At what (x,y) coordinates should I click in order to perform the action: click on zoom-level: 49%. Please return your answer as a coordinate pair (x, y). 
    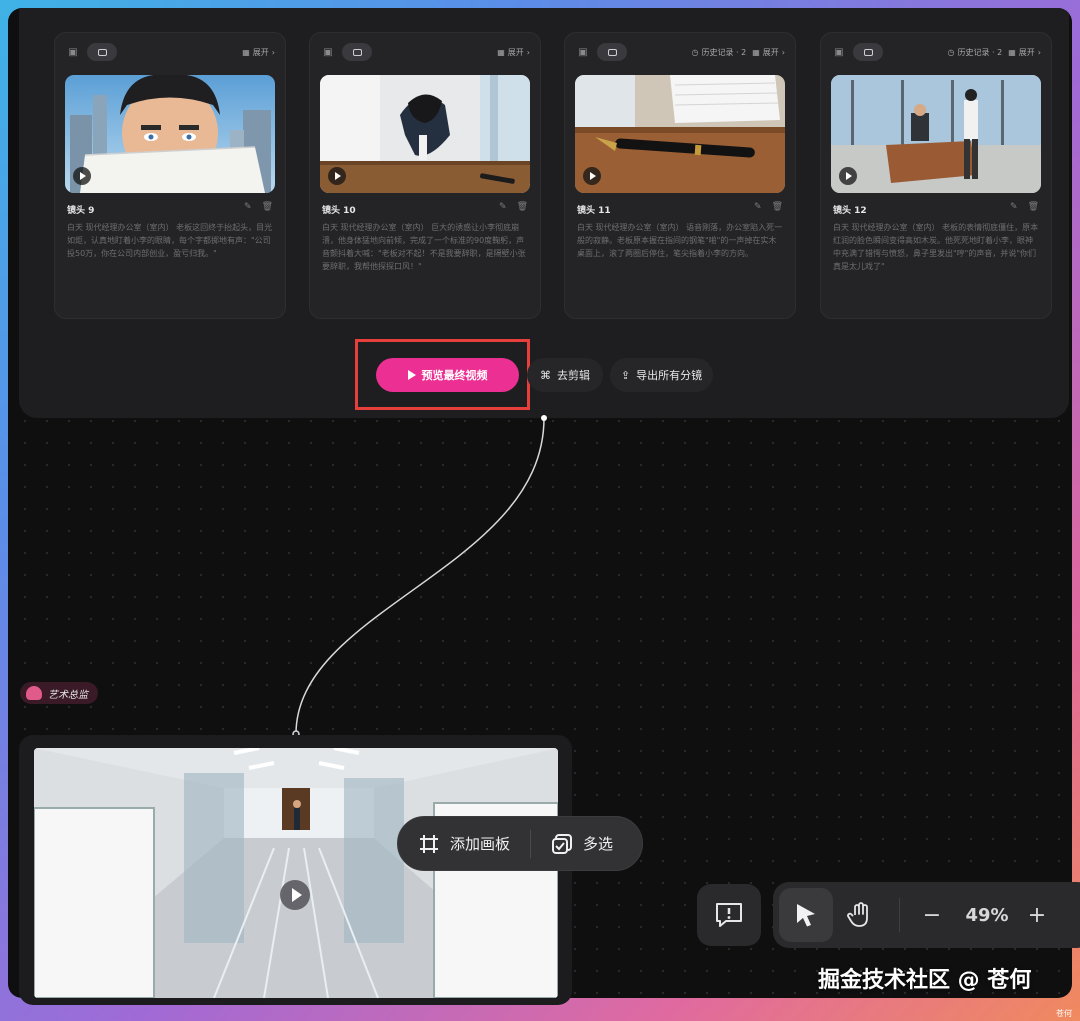
    Looking at the image, I should click on (987, 915).